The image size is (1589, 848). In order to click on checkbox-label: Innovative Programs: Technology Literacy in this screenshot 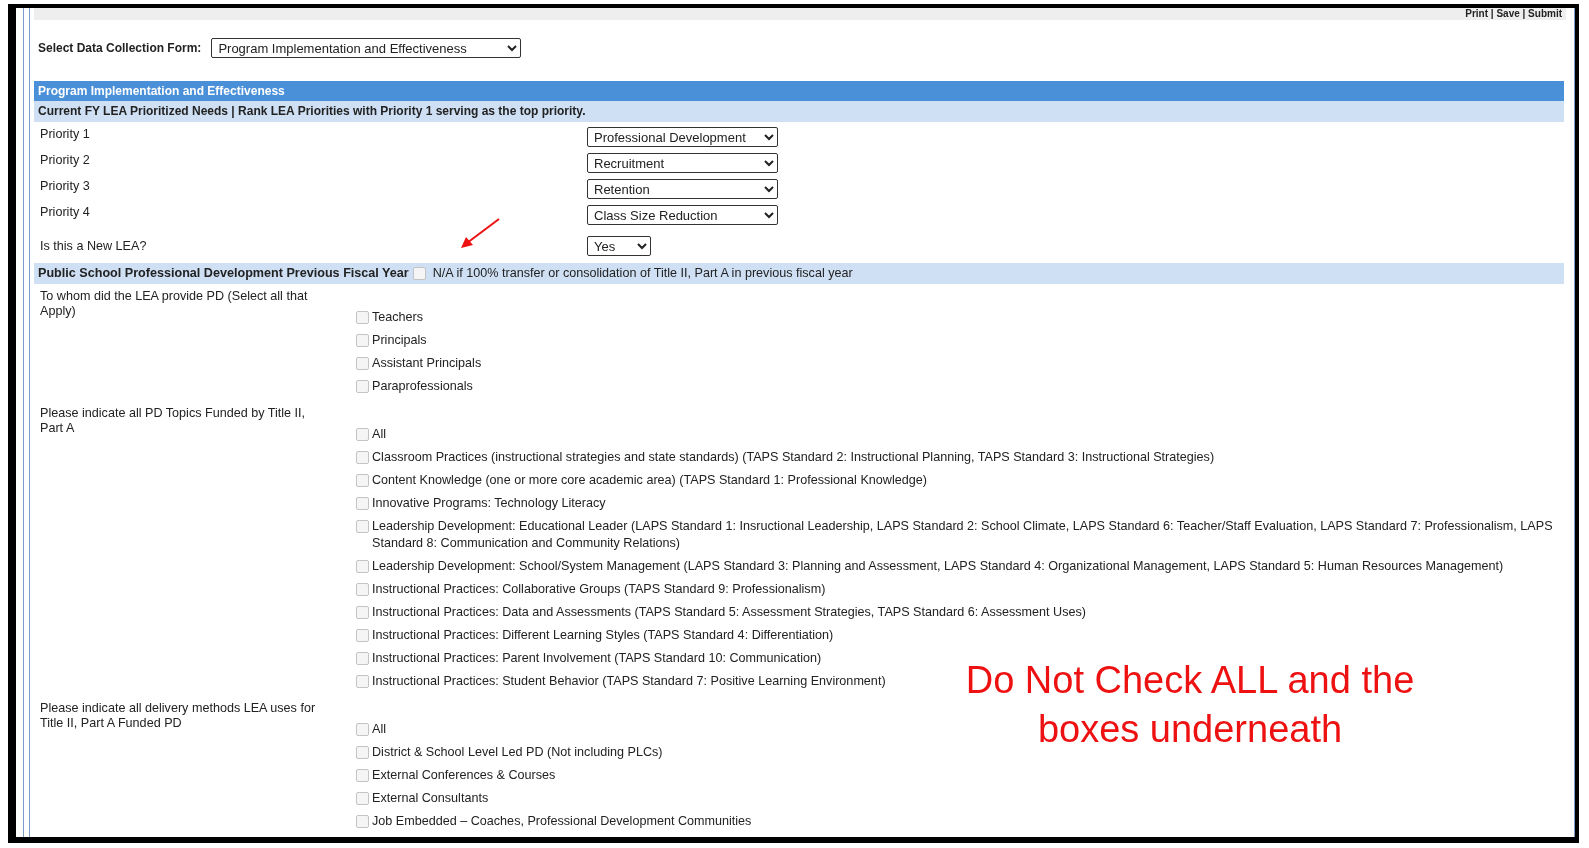, I will do `click(489, 503)`.